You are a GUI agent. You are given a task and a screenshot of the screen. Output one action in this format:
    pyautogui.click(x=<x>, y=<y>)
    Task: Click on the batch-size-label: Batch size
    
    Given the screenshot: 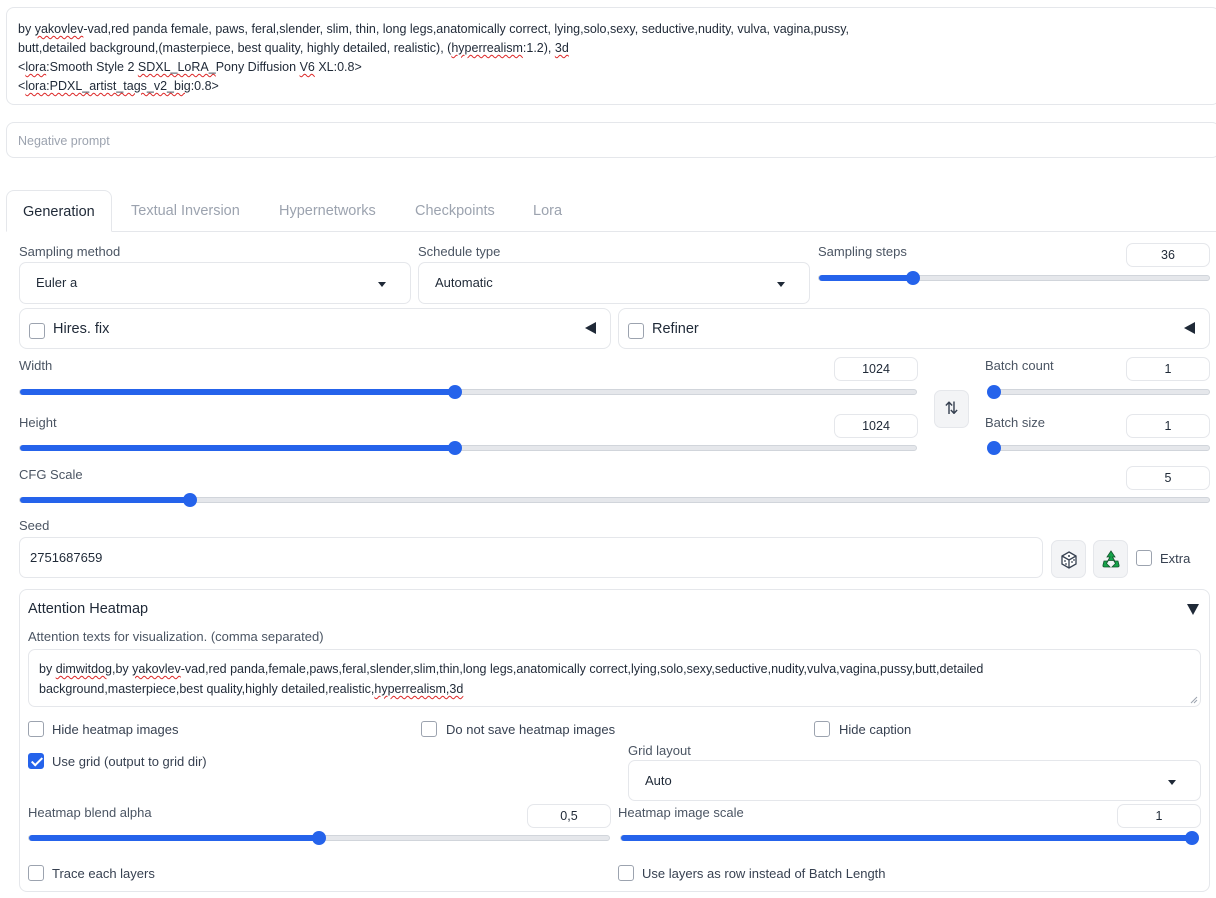 What is the action you would take?
    pyautogui.click(x=1015, y=422)
    